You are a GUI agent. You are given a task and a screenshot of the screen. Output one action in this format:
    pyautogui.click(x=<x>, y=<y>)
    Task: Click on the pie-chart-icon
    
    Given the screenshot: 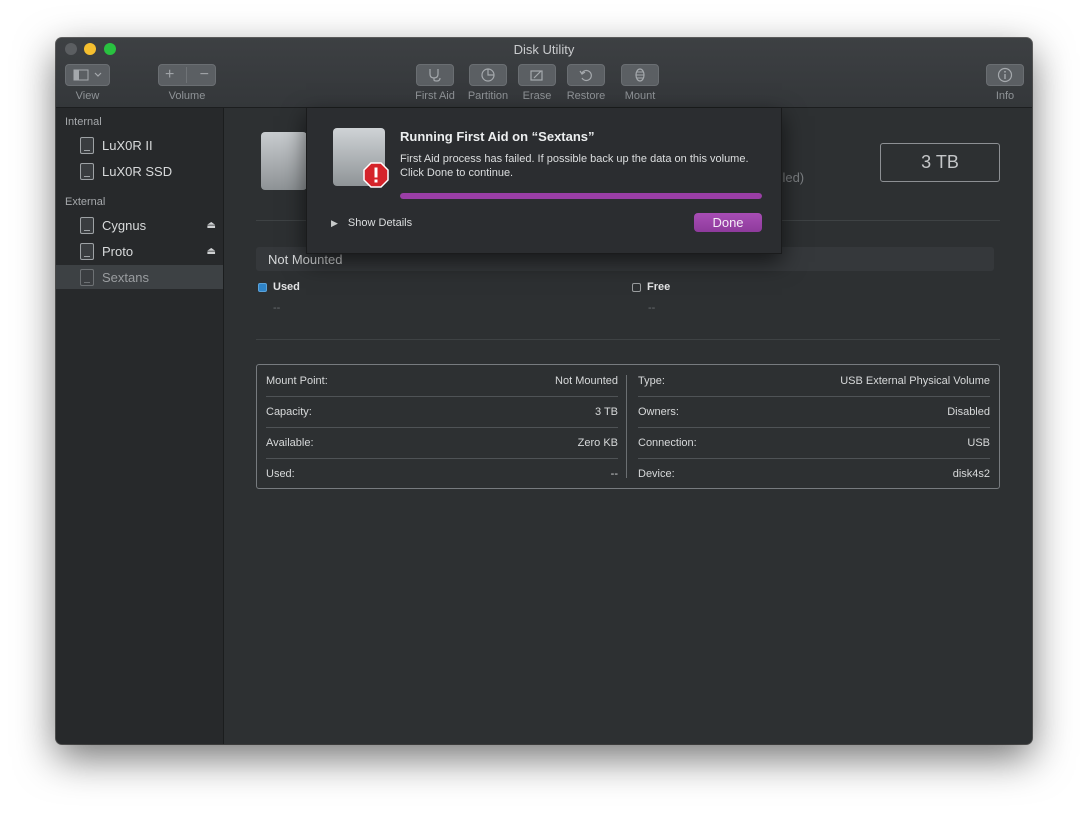 What is the action you would take?
    pyautogui.click(x=488, y=75)
    